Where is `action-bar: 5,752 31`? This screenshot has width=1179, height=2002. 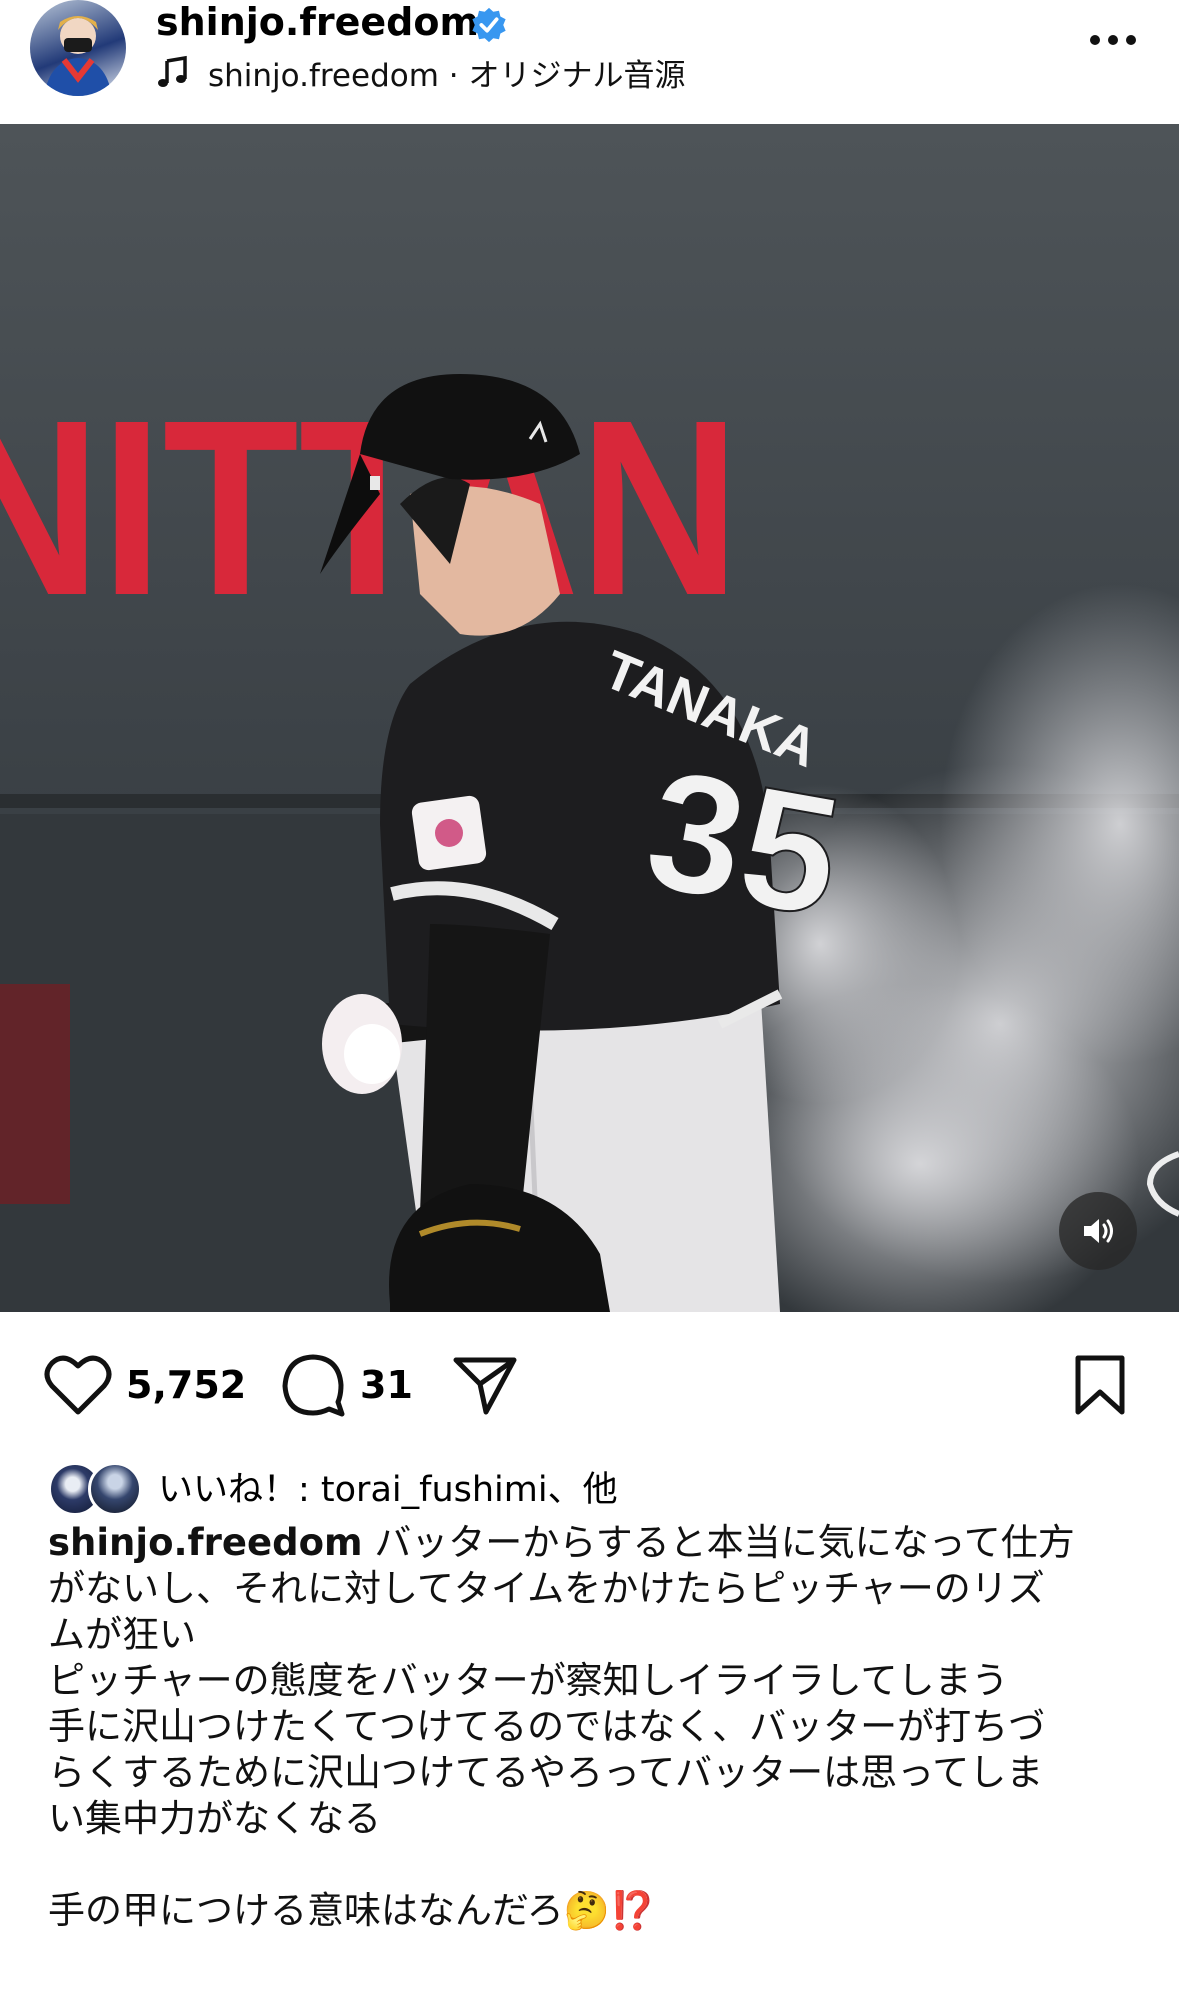
action-bar: 5,752 31 is located at coordinates (589, 1385).